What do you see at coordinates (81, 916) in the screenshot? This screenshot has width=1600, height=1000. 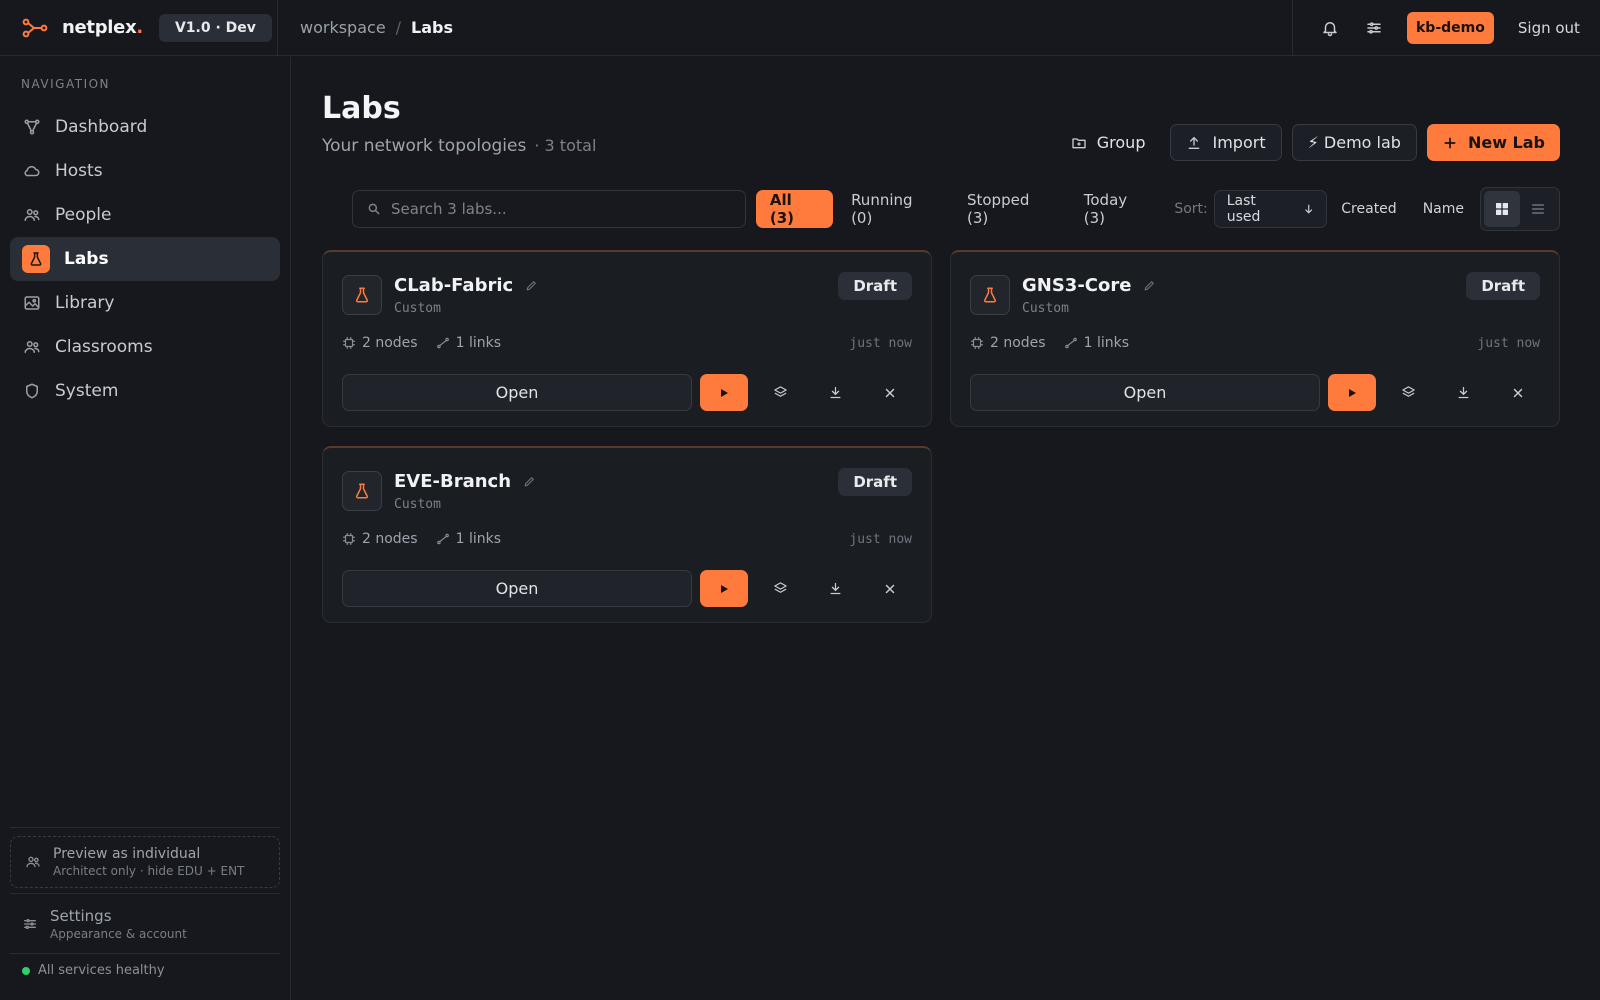 I see `settings-title: Settings` at bounding box center [81, 916].